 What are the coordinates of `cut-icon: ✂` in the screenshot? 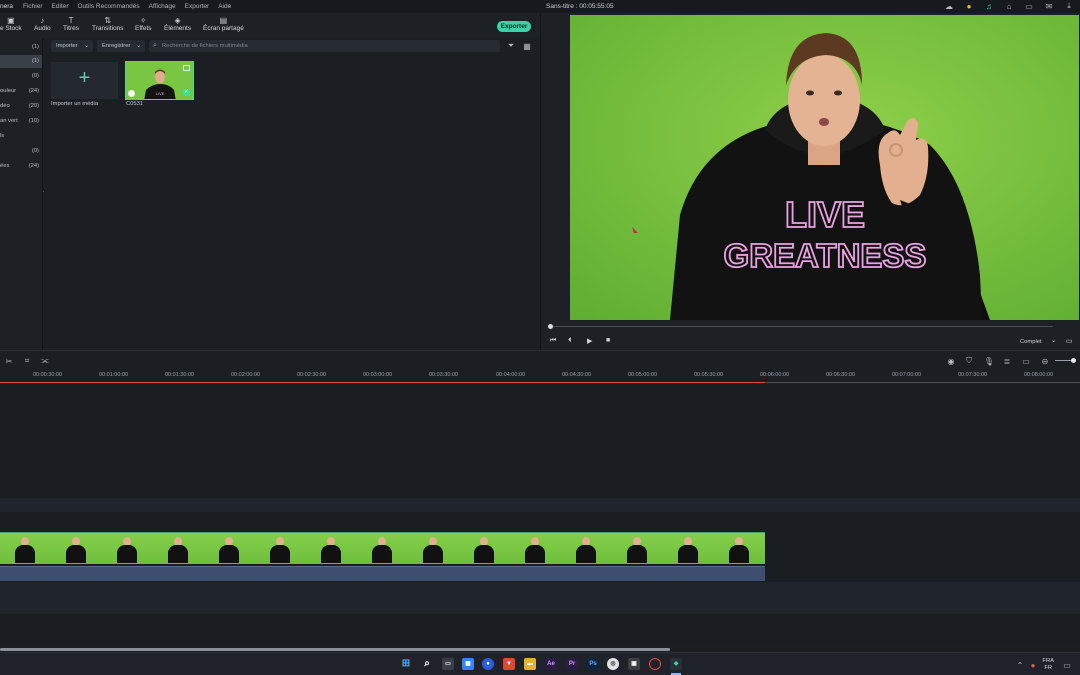 It's located at (9, 361).